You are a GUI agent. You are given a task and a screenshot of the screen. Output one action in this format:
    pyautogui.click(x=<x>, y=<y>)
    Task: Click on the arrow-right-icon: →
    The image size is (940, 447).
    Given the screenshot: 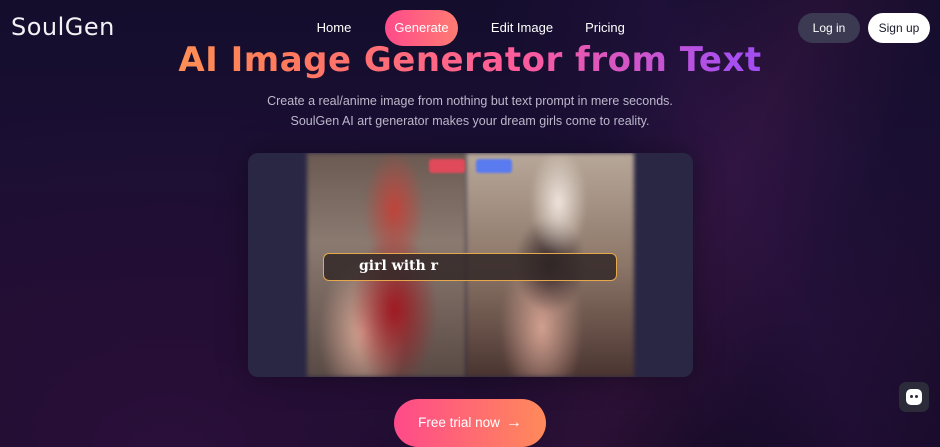 What is the action you would take?
    pyautogui.click(x=513, y=422)
    